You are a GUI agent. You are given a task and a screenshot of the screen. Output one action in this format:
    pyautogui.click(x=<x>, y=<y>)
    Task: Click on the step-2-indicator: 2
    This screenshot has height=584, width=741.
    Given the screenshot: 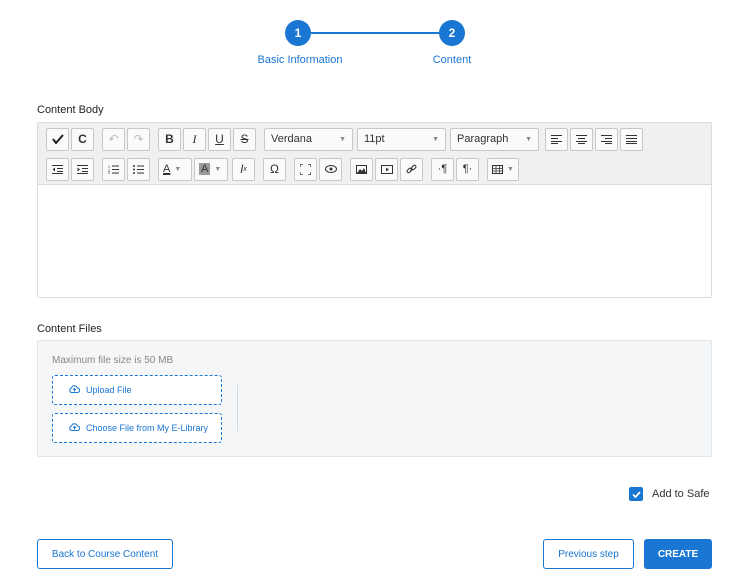 What is the action you would take?
    pyautogui.click(x=452, y=33)
    